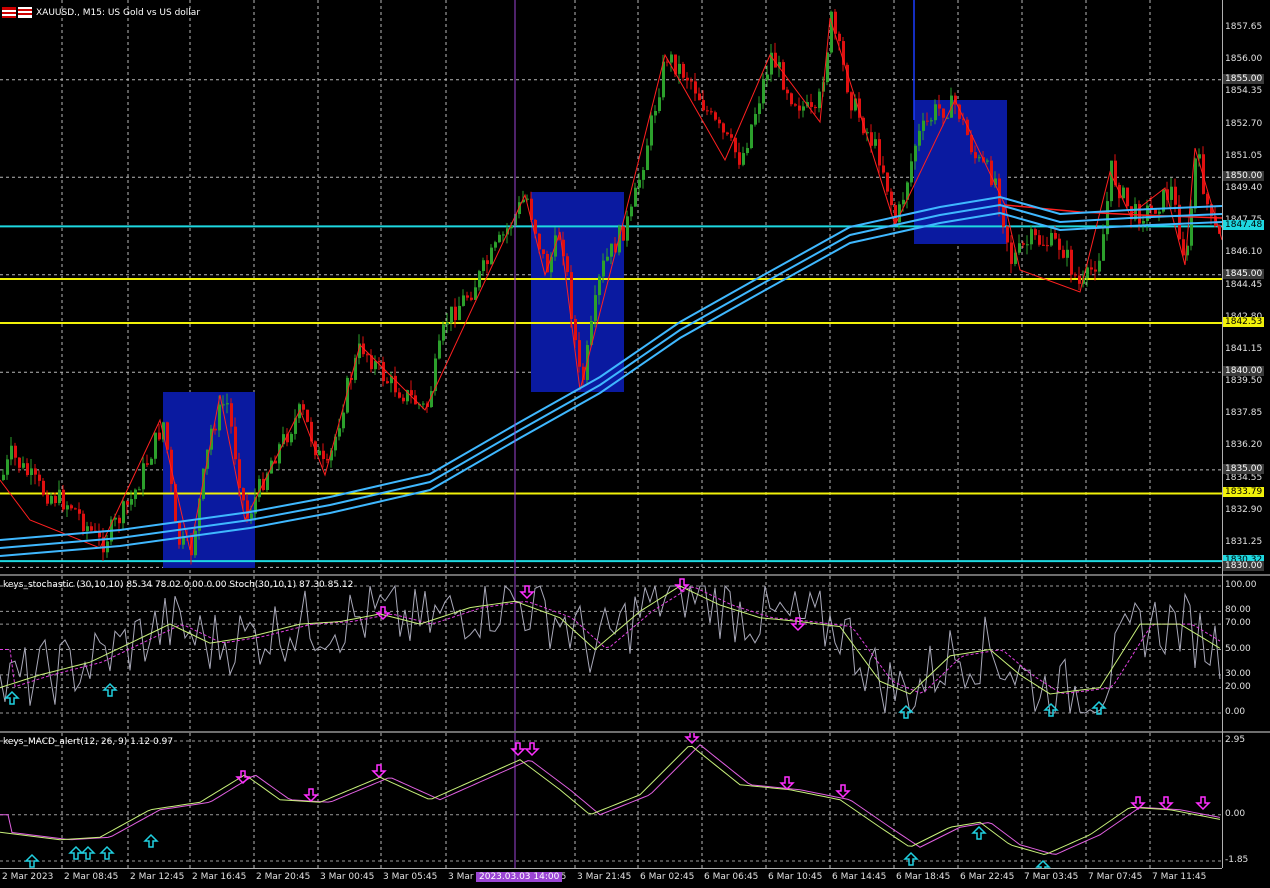  I want to click on price-axis-label: 1844.45, so click(1244, 284).